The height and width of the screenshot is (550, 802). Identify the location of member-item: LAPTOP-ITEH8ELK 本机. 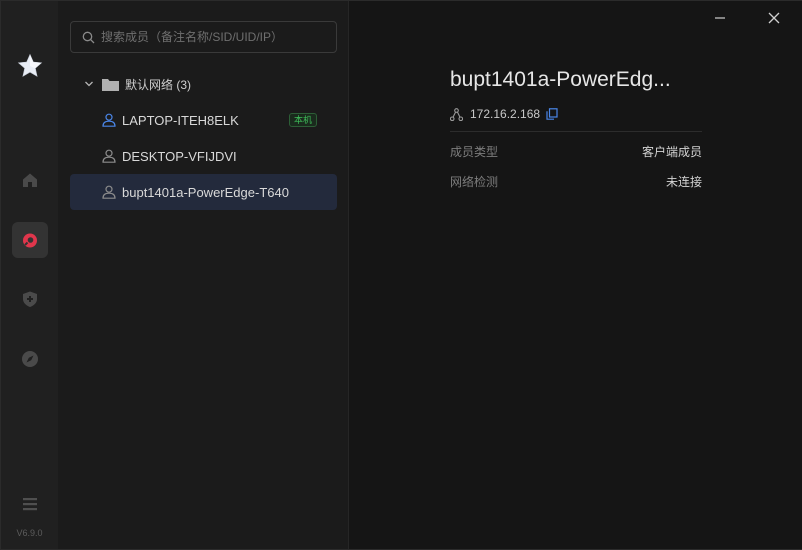
(203, 120).